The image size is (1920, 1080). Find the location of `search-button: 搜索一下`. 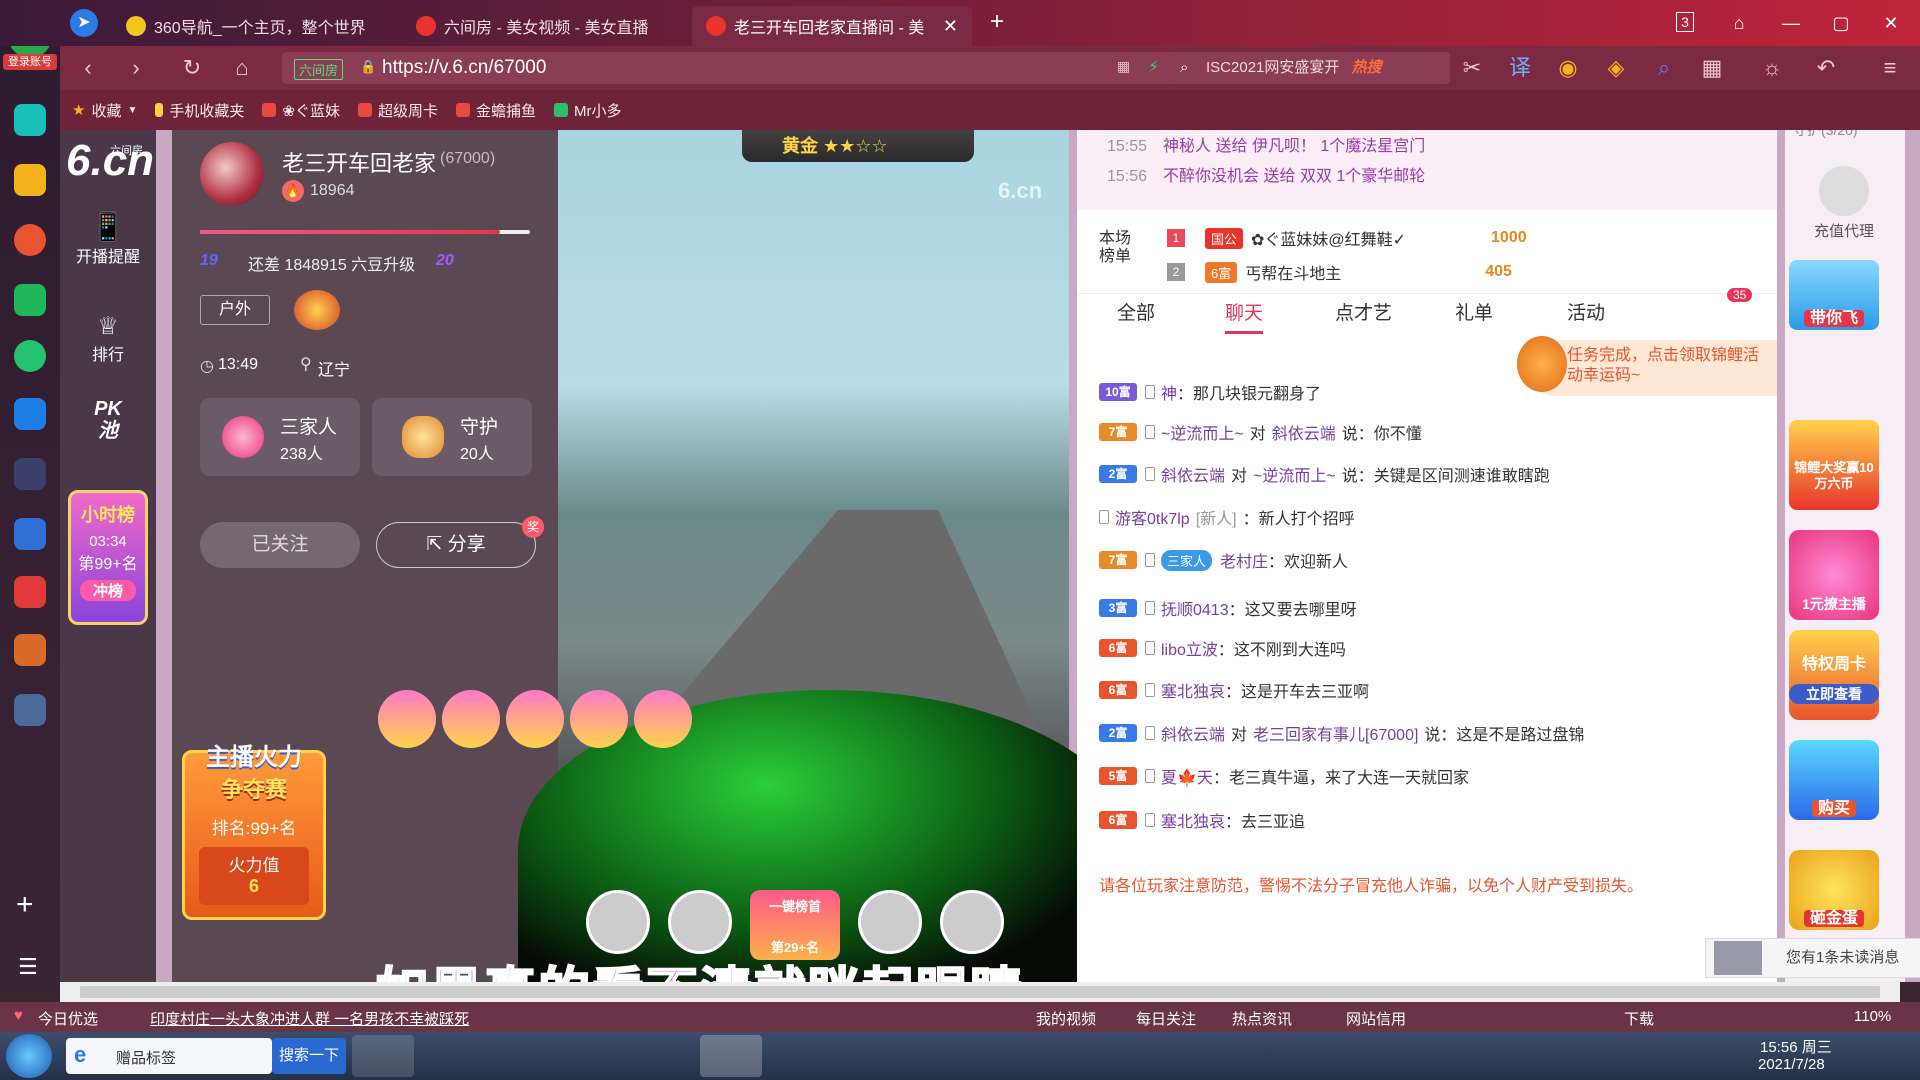

search-button: 搜索一下 is located at coordinates (309, 1056).